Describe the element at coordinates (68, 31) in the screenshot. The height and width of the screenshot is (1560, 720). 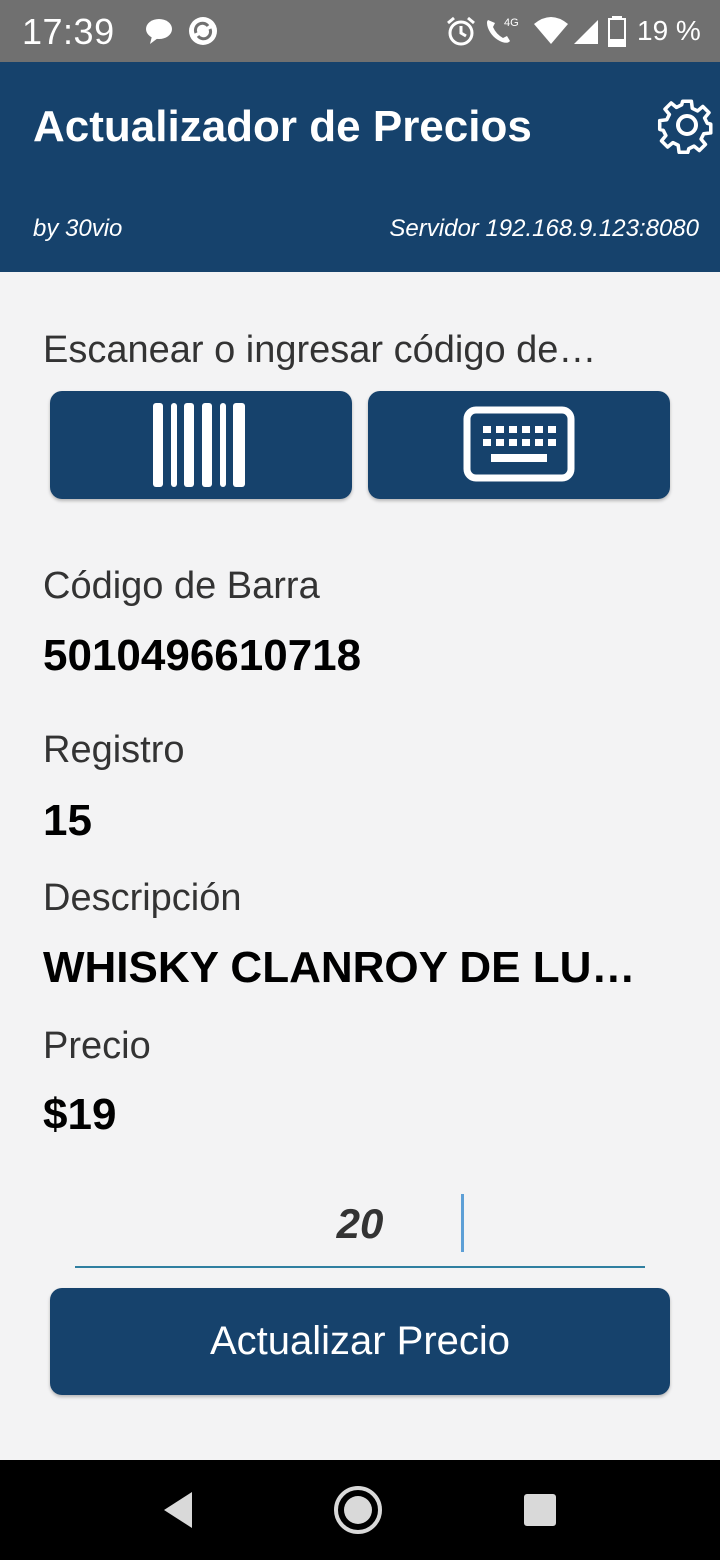
I see `status-time: 17:39` at that location.